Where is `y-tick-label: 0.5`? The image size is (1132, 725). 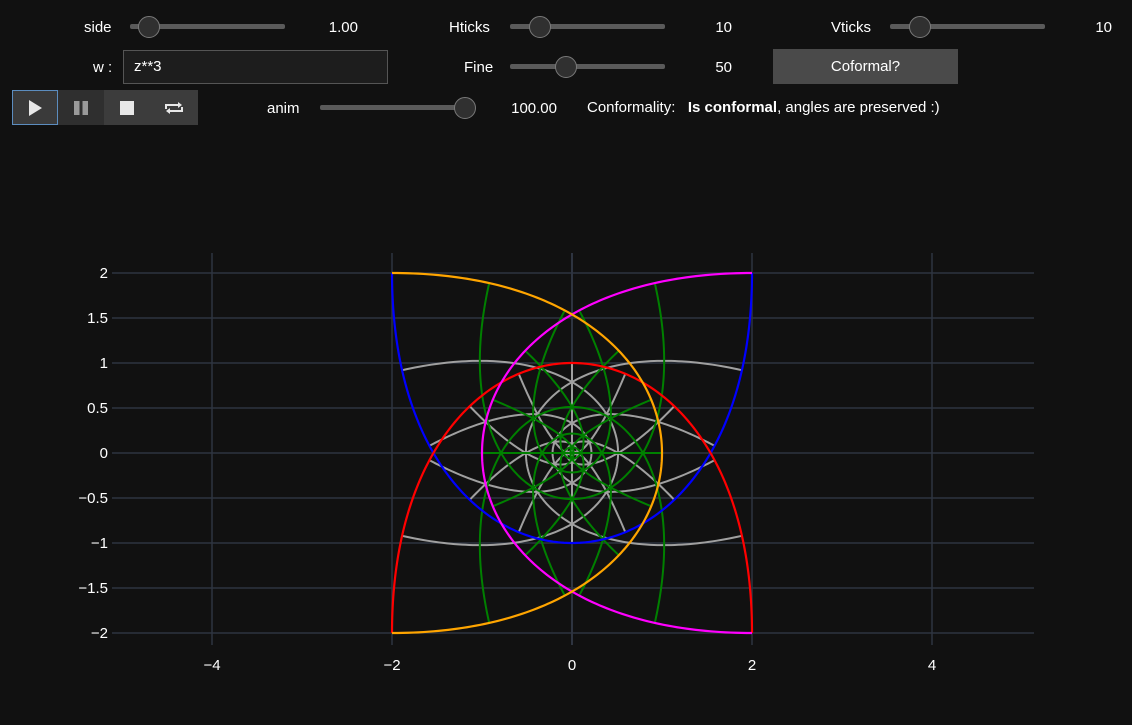
y-tick-label: 0.5 is located at coordinates (97, 408).